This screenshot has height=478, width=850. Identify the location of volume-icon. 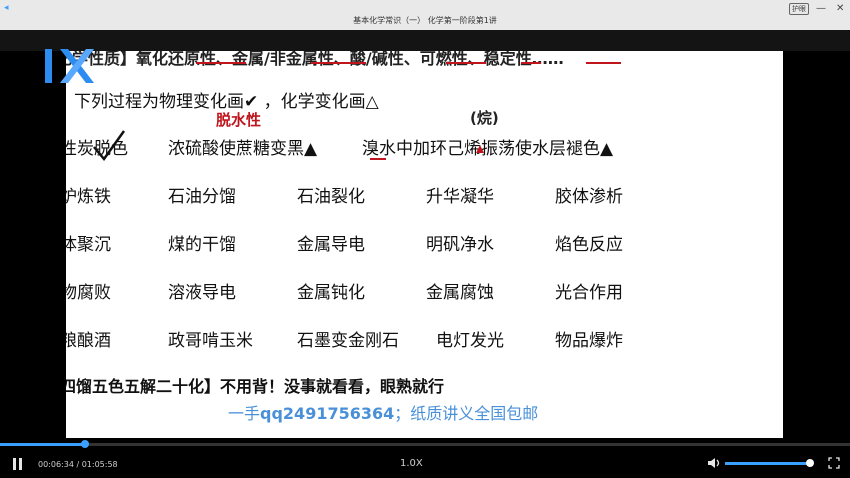
(714, 463).